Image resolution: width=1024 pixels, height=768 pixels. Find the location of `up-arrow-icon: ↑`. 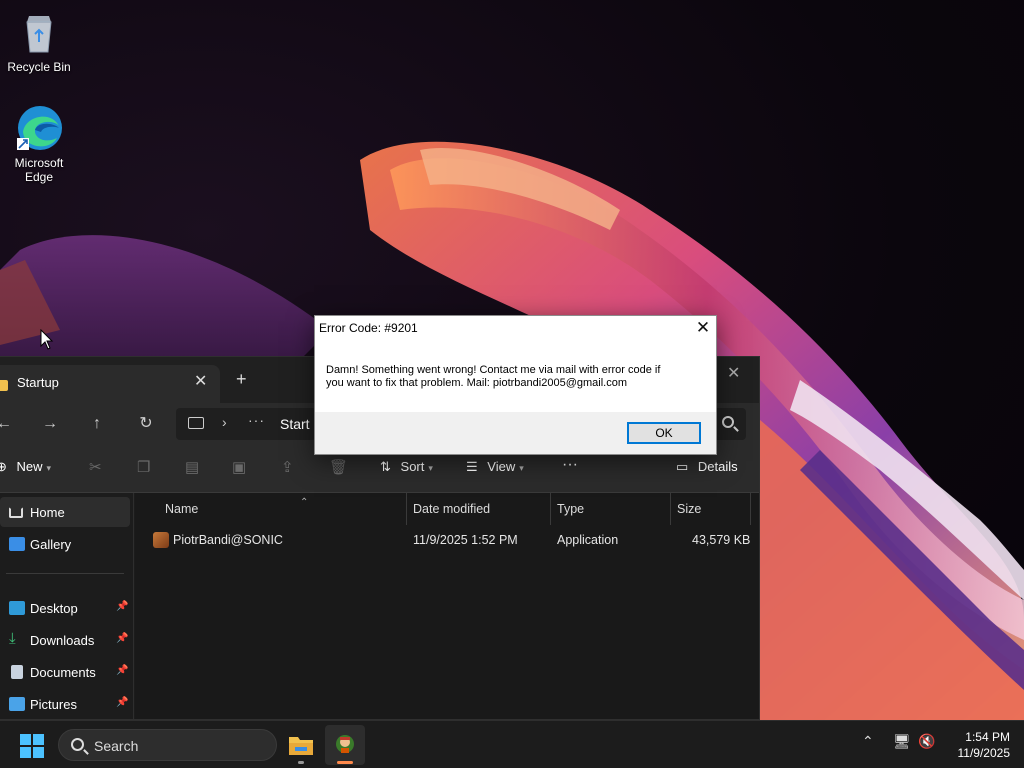

up-arrow-icon: ↑ is located at coordinates (97, 424).